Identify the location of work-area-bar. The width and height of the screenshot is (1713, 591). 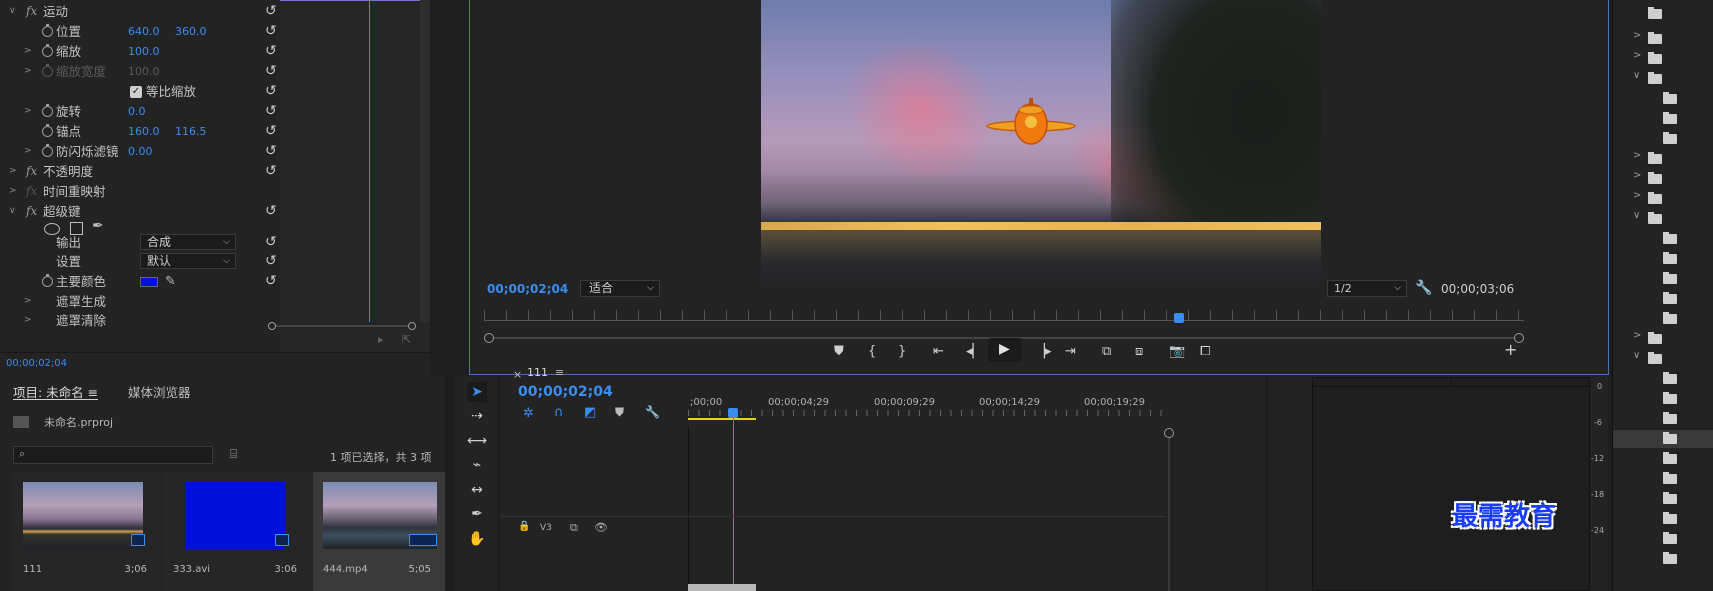
(722, 419).